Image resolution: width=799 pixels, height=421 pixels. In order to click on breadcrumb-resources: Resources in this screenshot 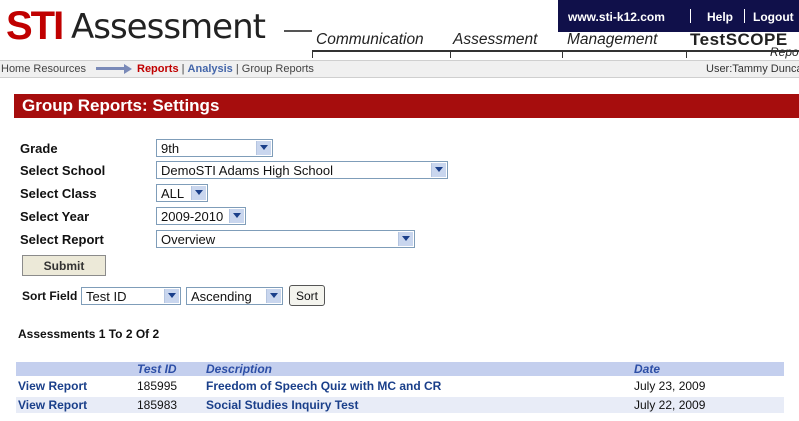, I will do `click(59, 69)`.